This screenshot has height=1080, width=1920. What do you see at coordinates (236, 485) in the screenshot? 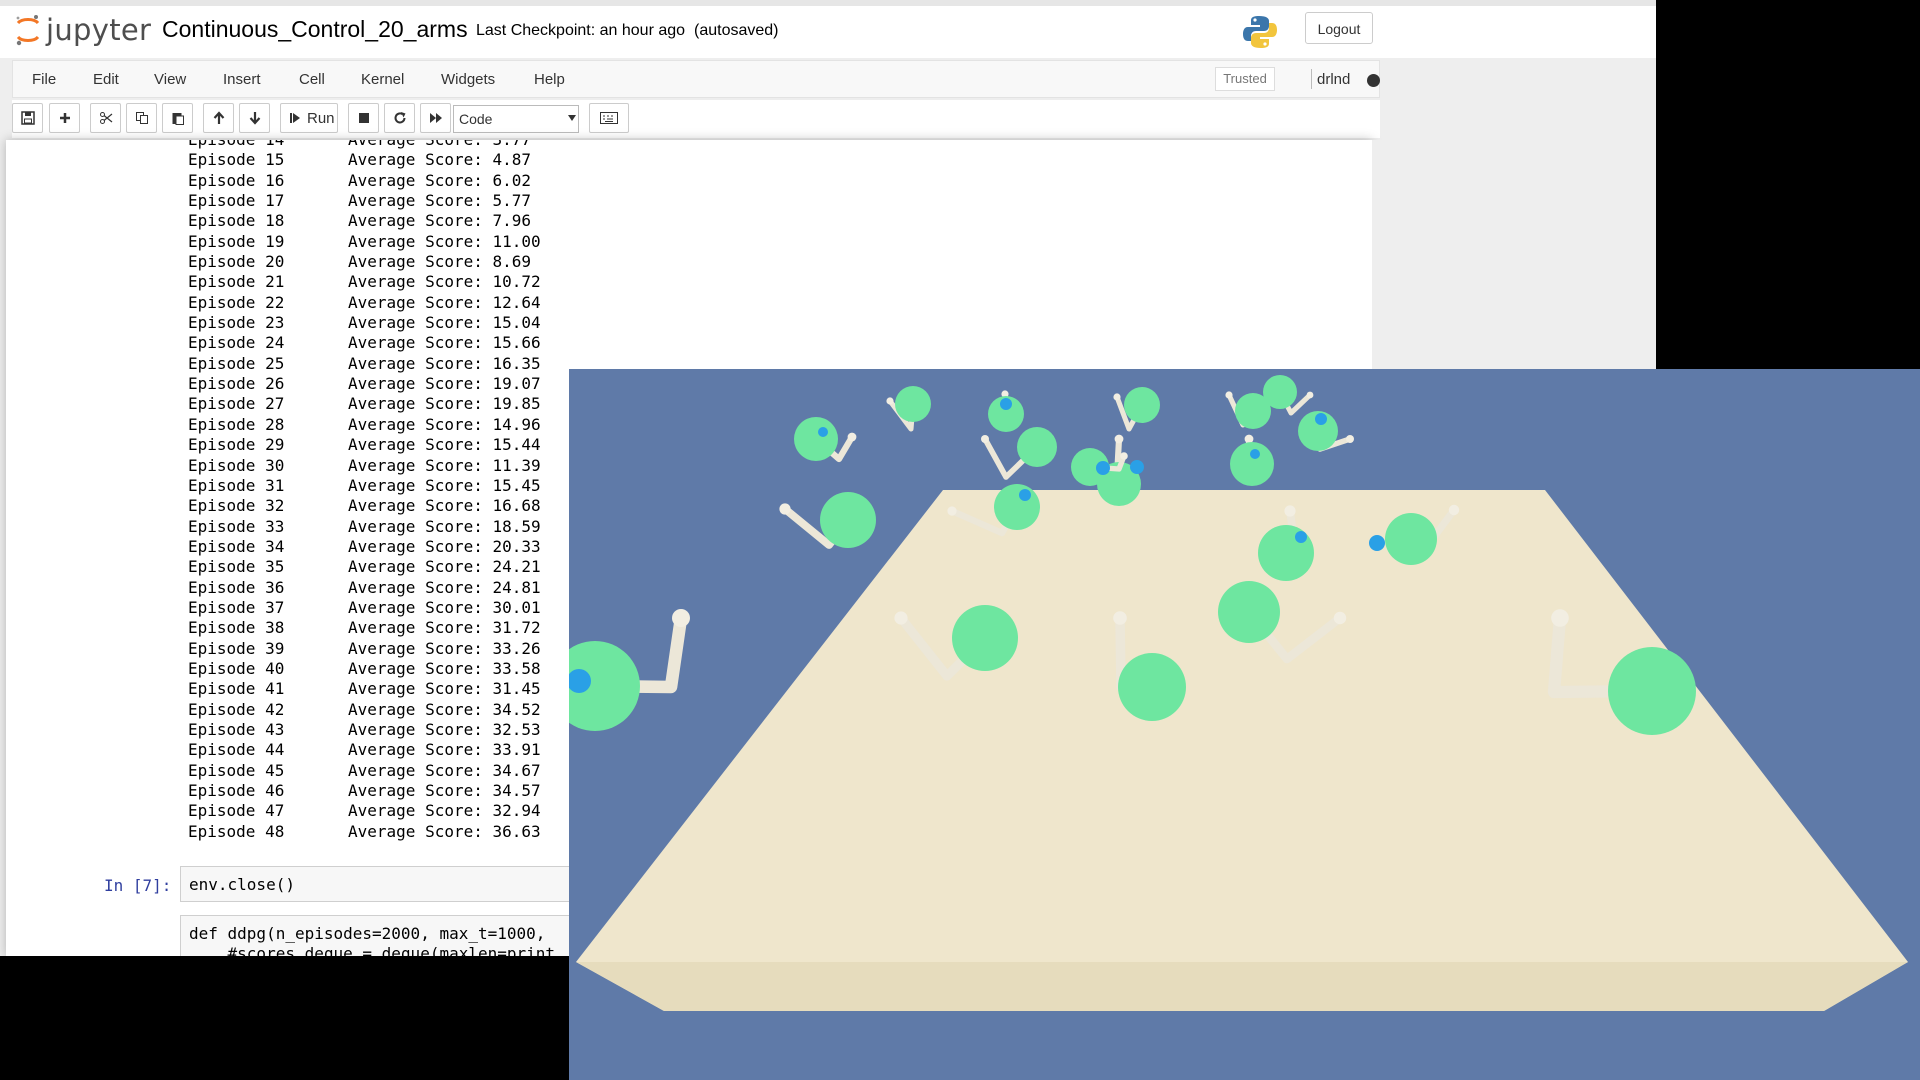
I see `episode-label: Episode 31` at bounding box center [236, 485].